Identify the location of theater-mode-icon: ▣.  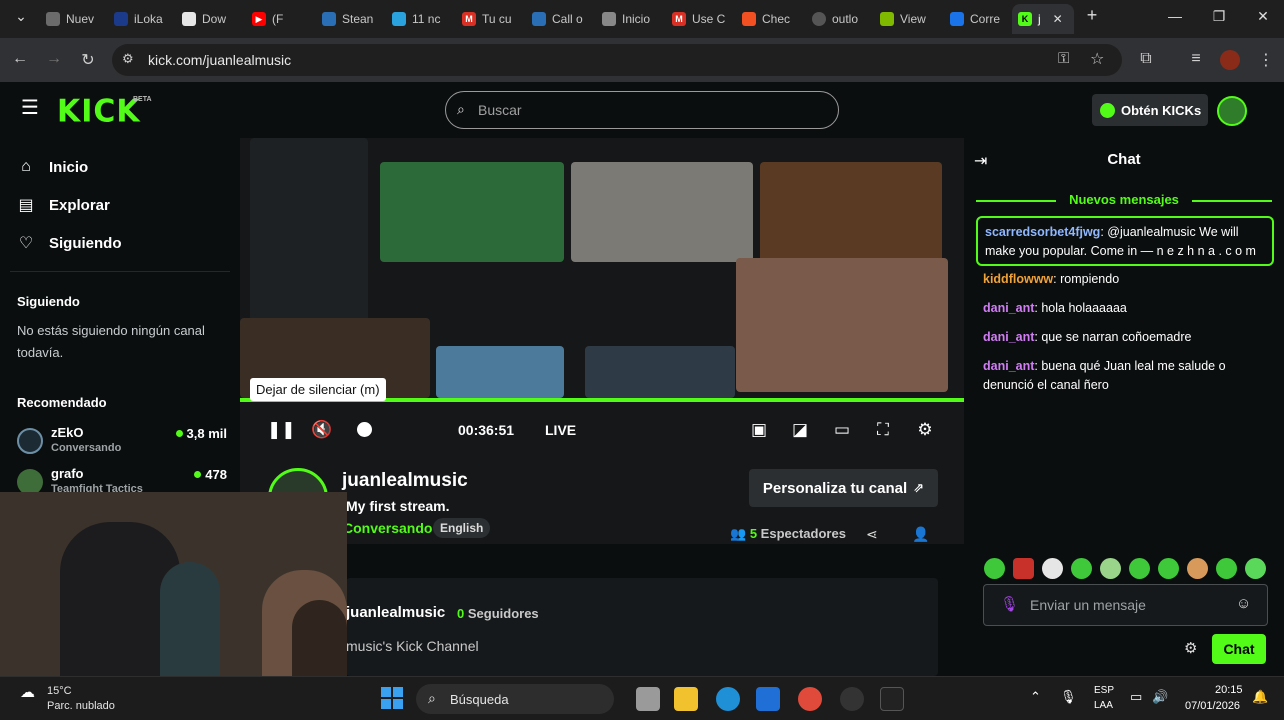
(759, 430).